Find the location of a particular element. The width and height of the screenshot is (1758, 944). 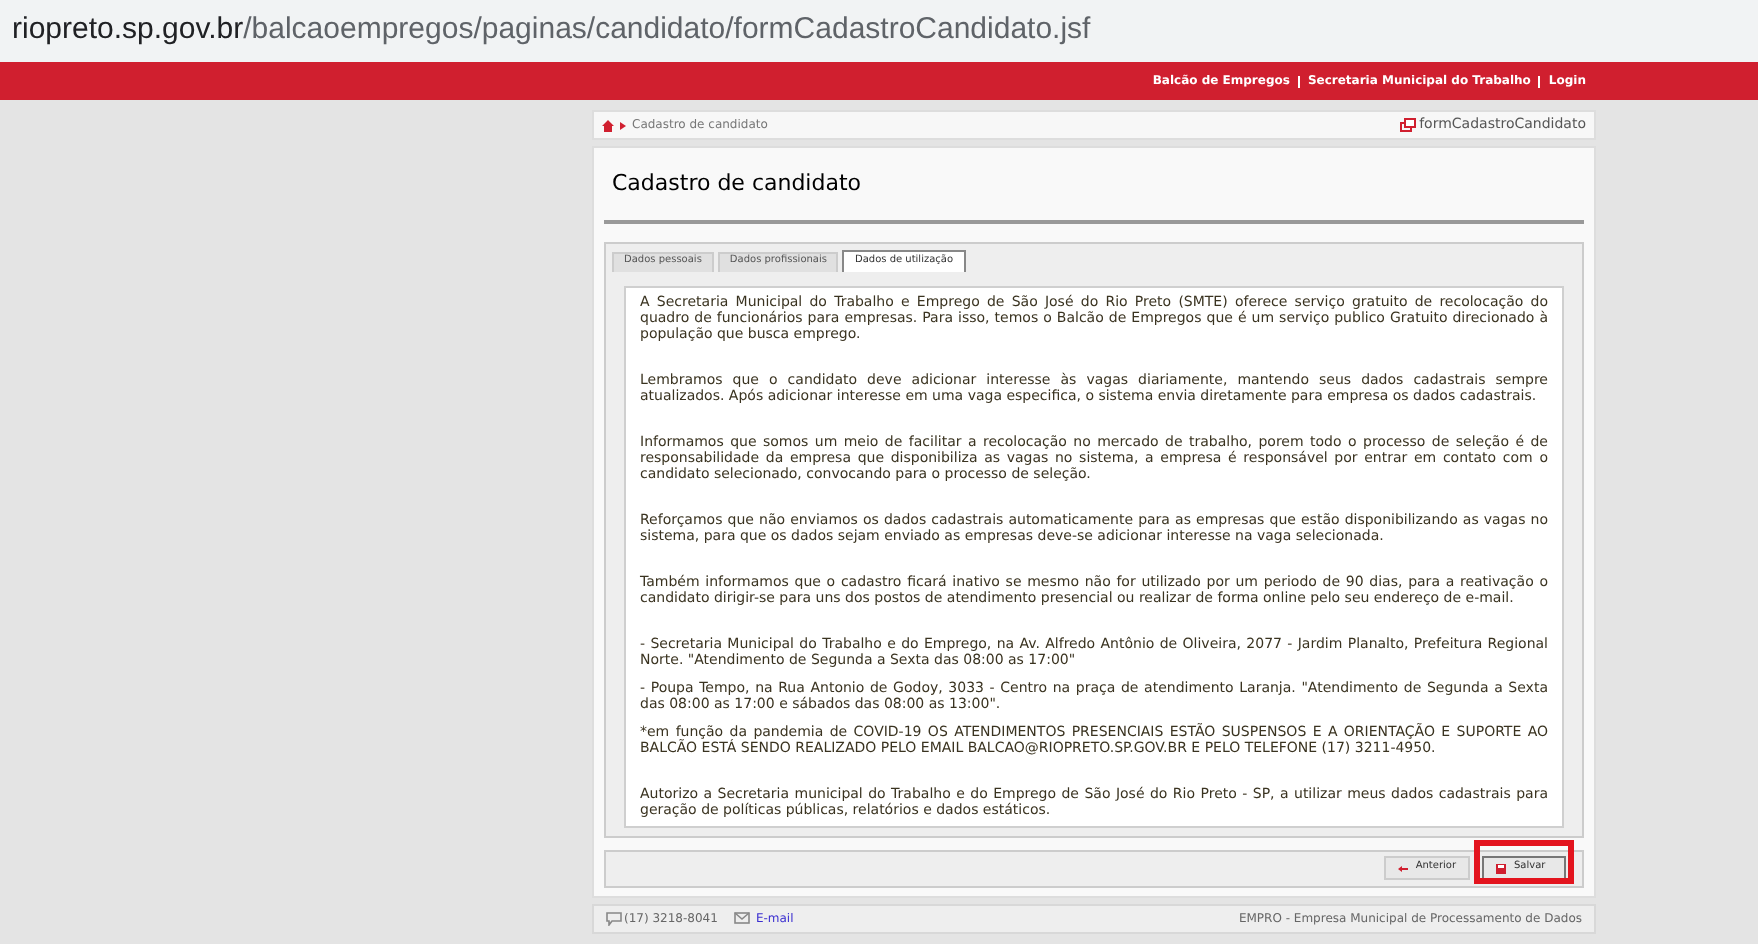

envelope-icon is located at coordinates (741, 918).